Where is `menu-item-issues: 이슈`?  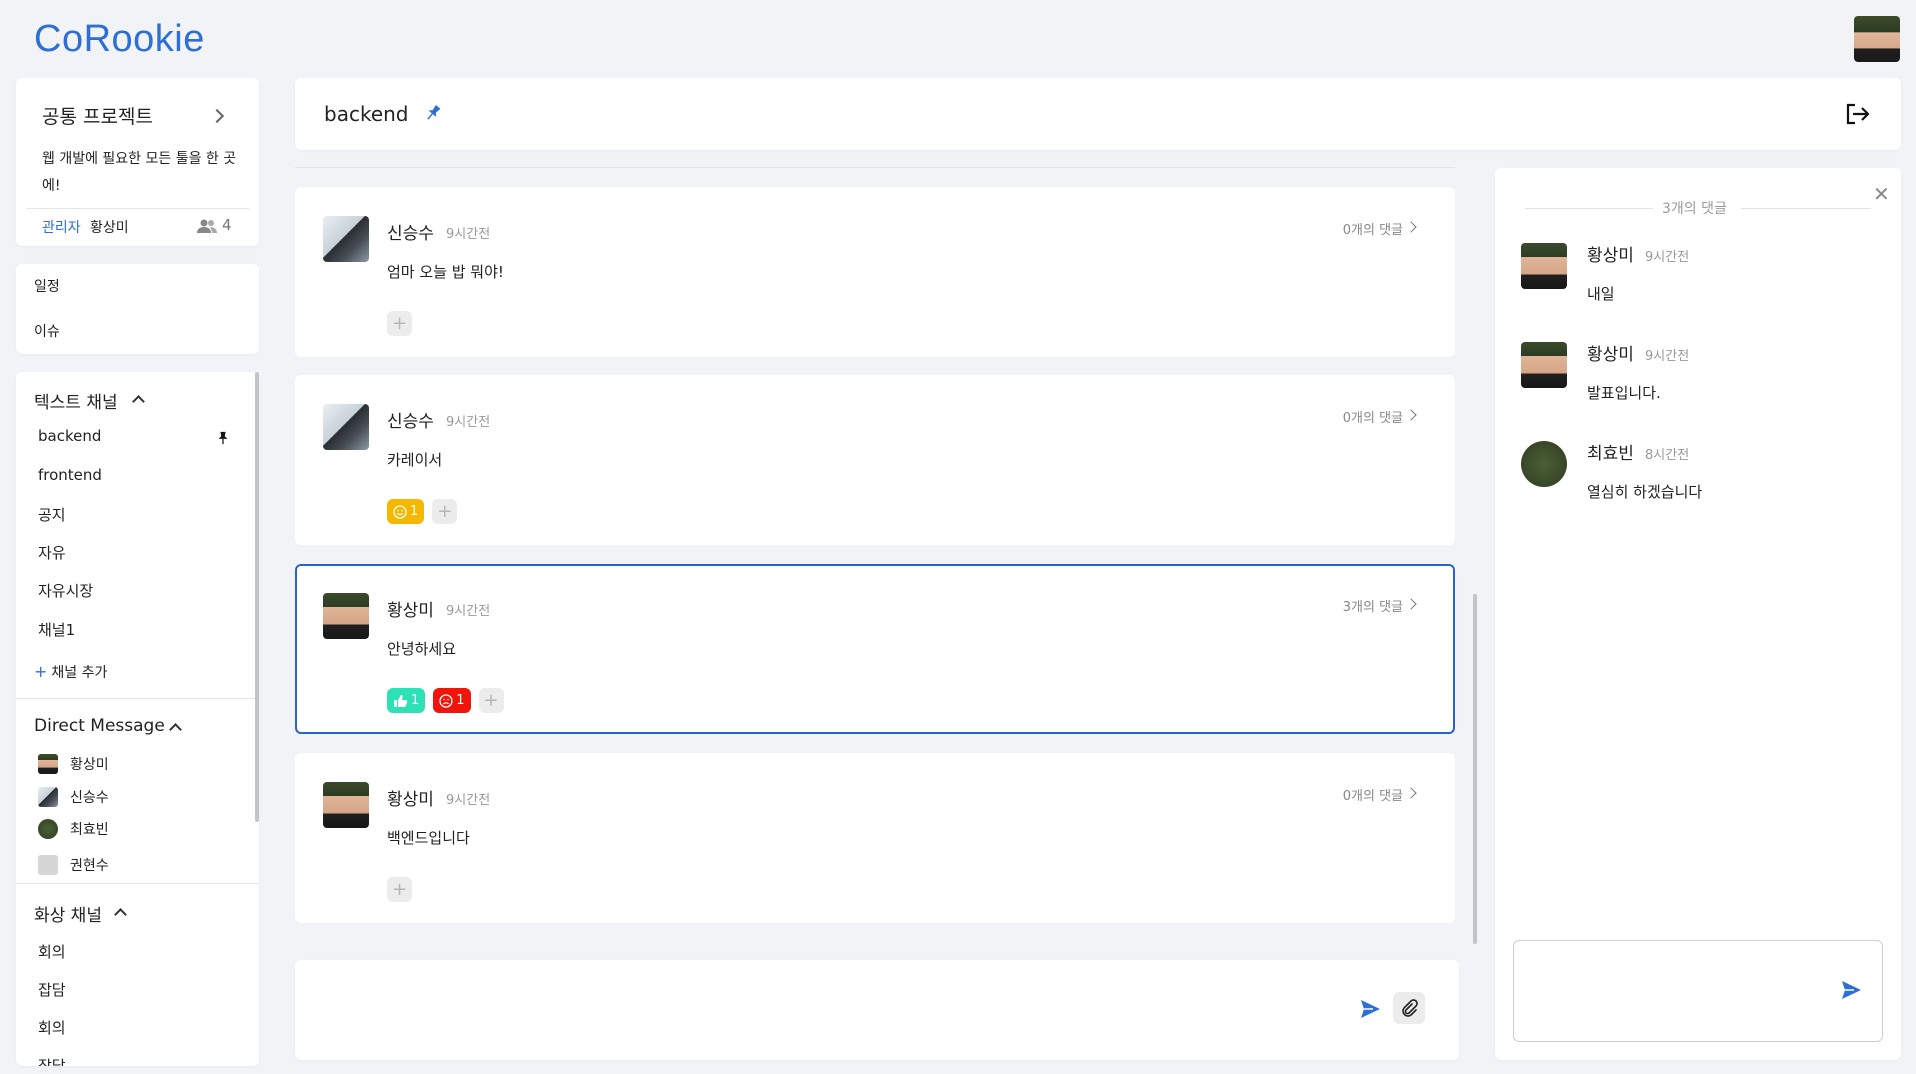
menu-item-issues: 이슈 is located at coordinates (47, 331).